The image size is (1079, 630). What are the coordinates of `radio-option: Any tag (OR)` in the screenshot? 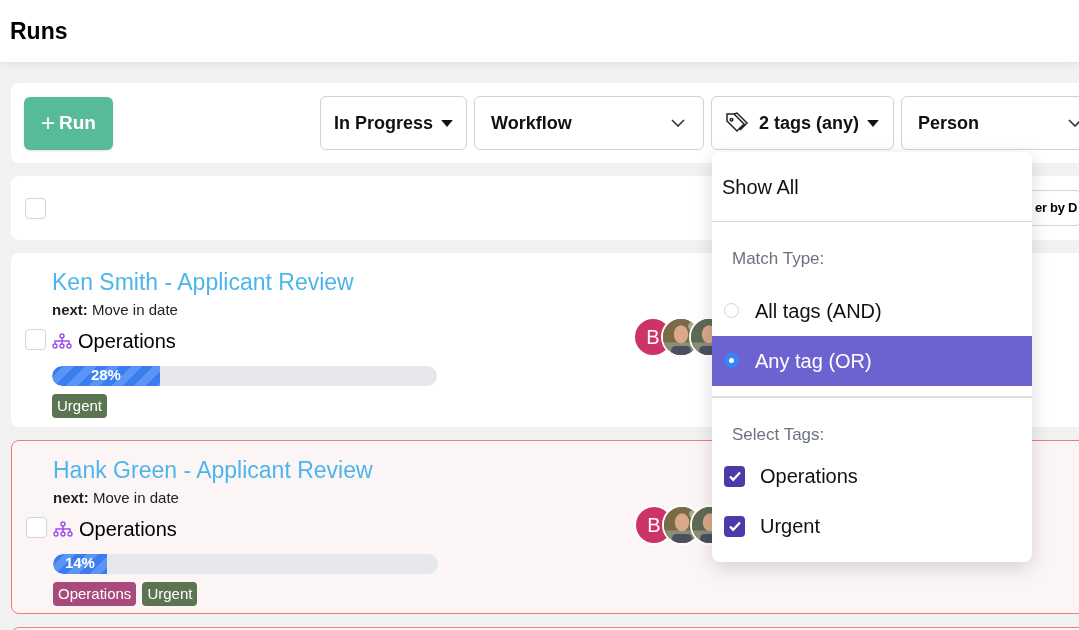 It's located at (872, 360).